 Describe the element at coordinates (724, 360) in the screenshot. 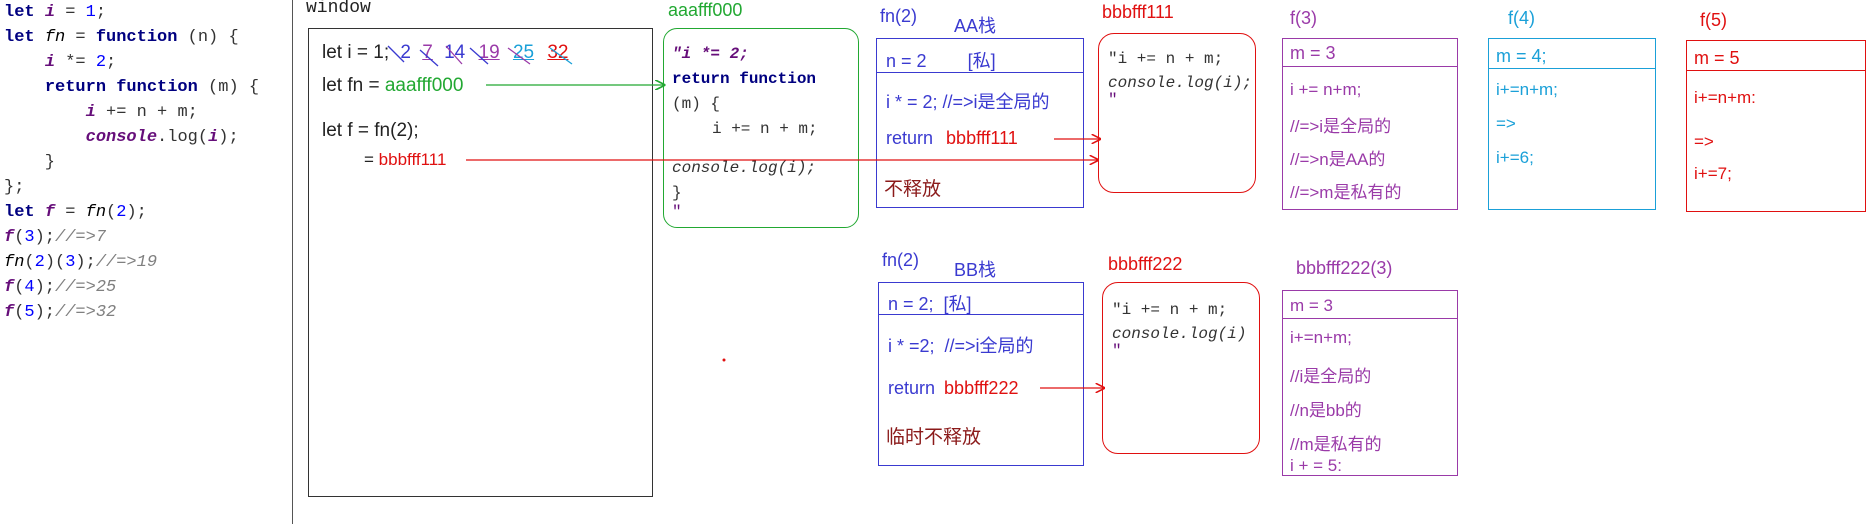

I see `stray-dot` at that location.